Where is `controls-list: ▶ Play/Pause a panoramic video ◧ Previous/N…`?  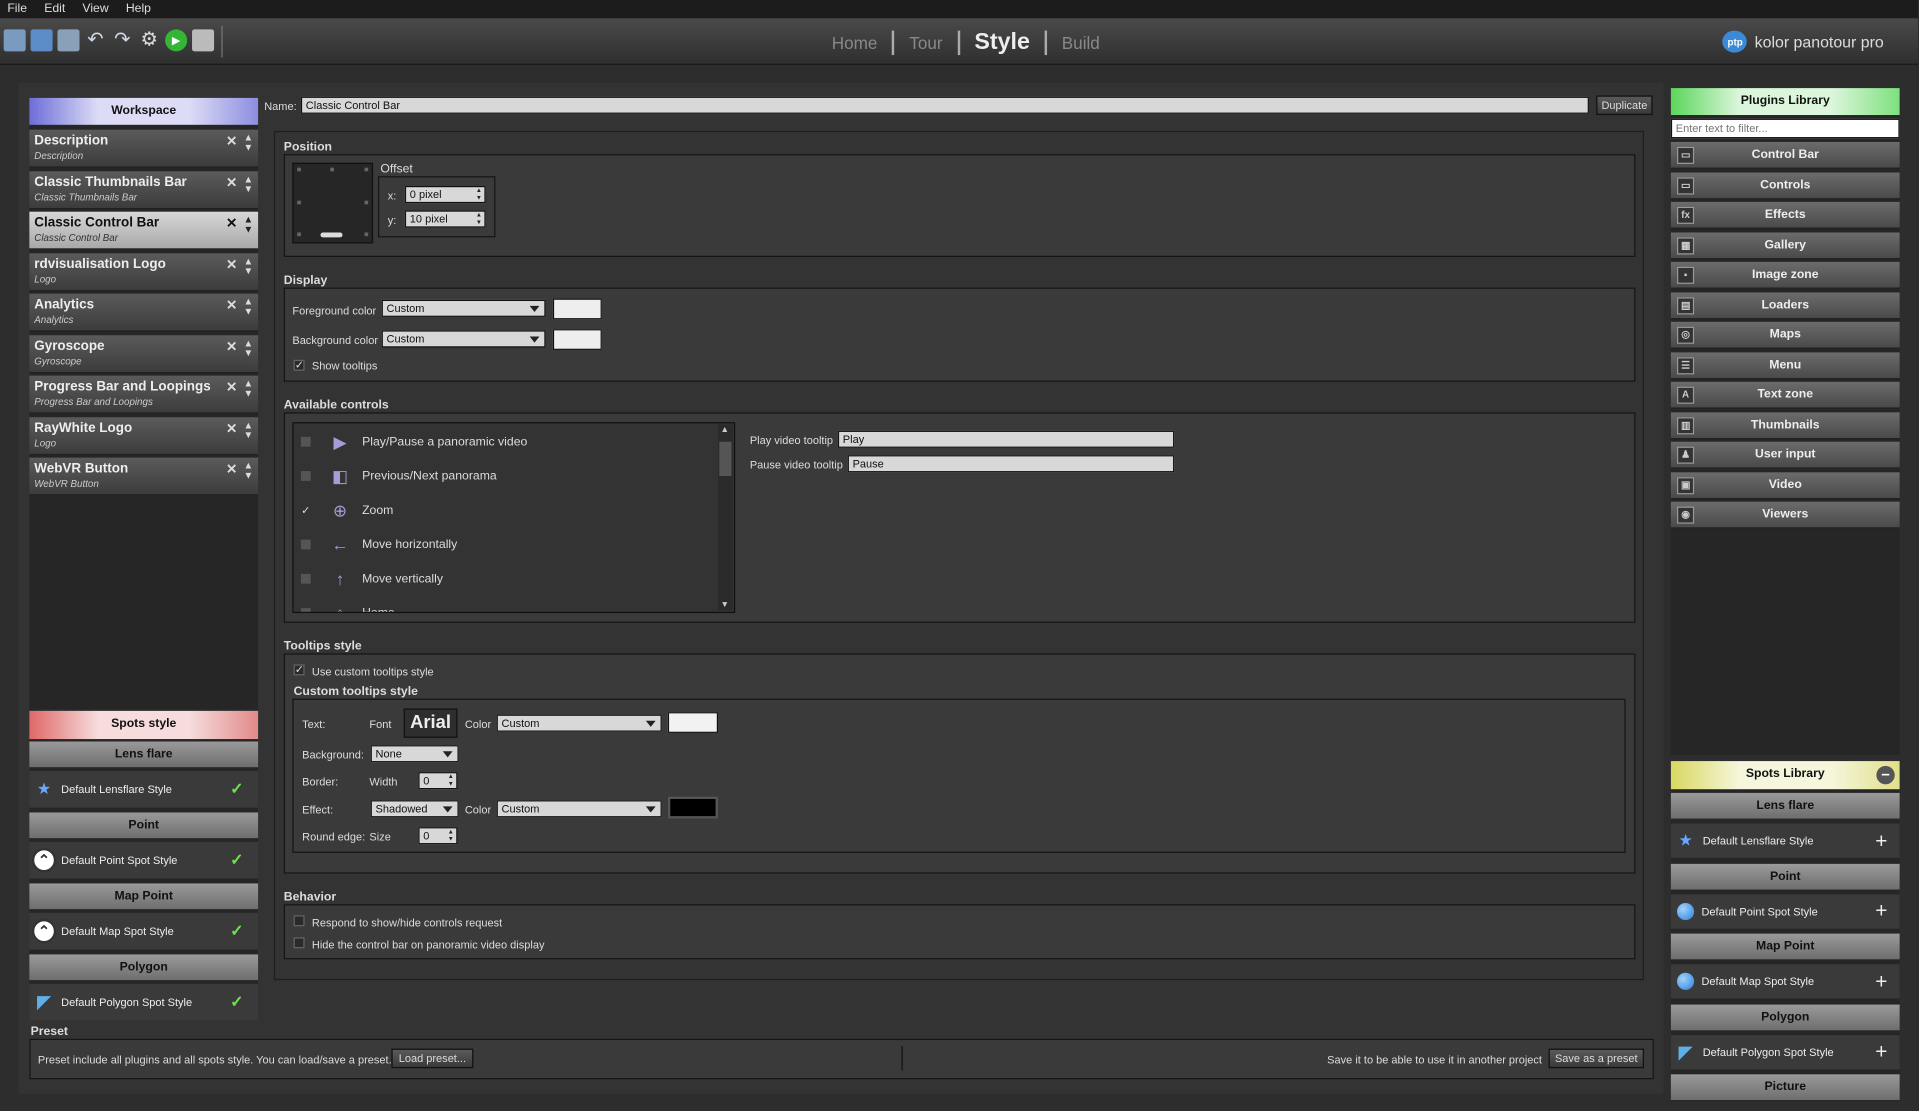 controls-list: ▶ Play/Pause a panoramic video ◧ Previous/N… is located at coordinates (514, 518).